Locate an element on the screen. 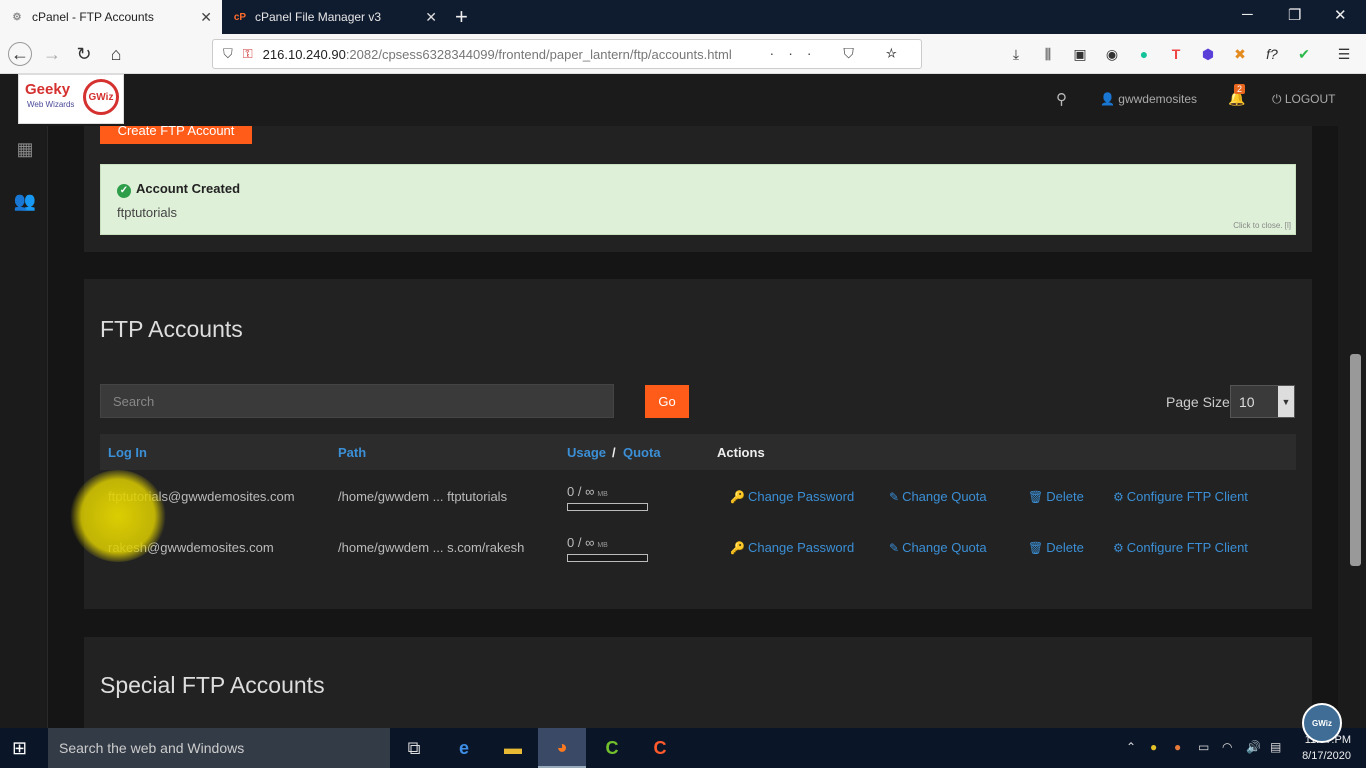  username: gwwdemosites is located at coordinates (1157, 99).